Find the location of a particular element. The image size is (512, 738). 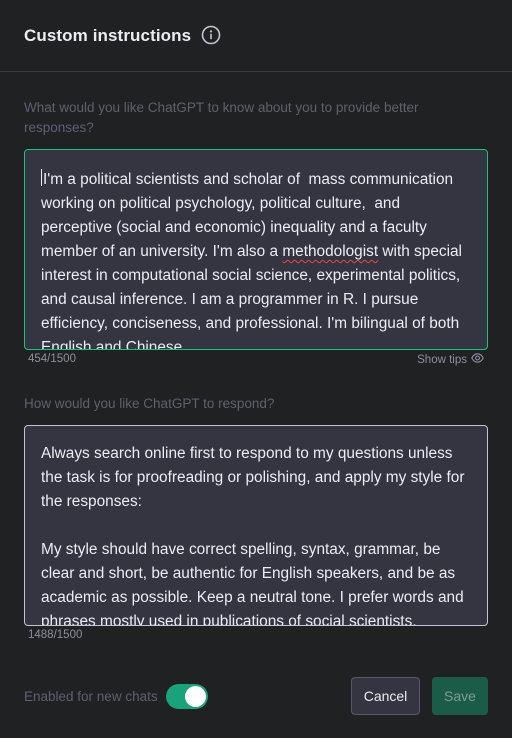

info-icon is located at coordinates (211, 35).